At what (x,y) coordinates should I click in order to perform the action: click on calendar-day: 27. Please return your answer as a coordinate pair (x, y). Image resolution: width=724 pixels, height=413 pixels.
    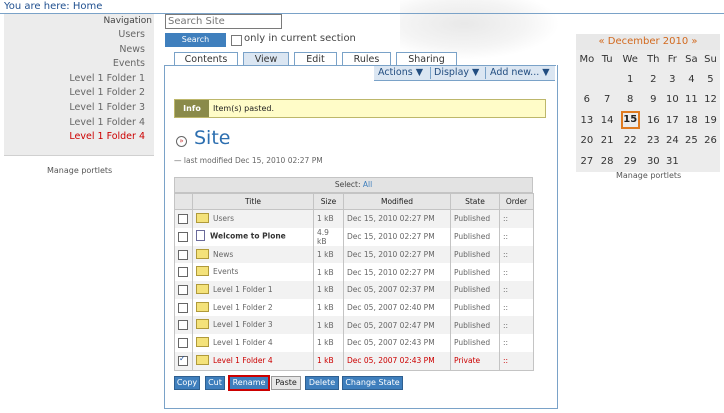
    Looking at the image, I should click on (587, 161).